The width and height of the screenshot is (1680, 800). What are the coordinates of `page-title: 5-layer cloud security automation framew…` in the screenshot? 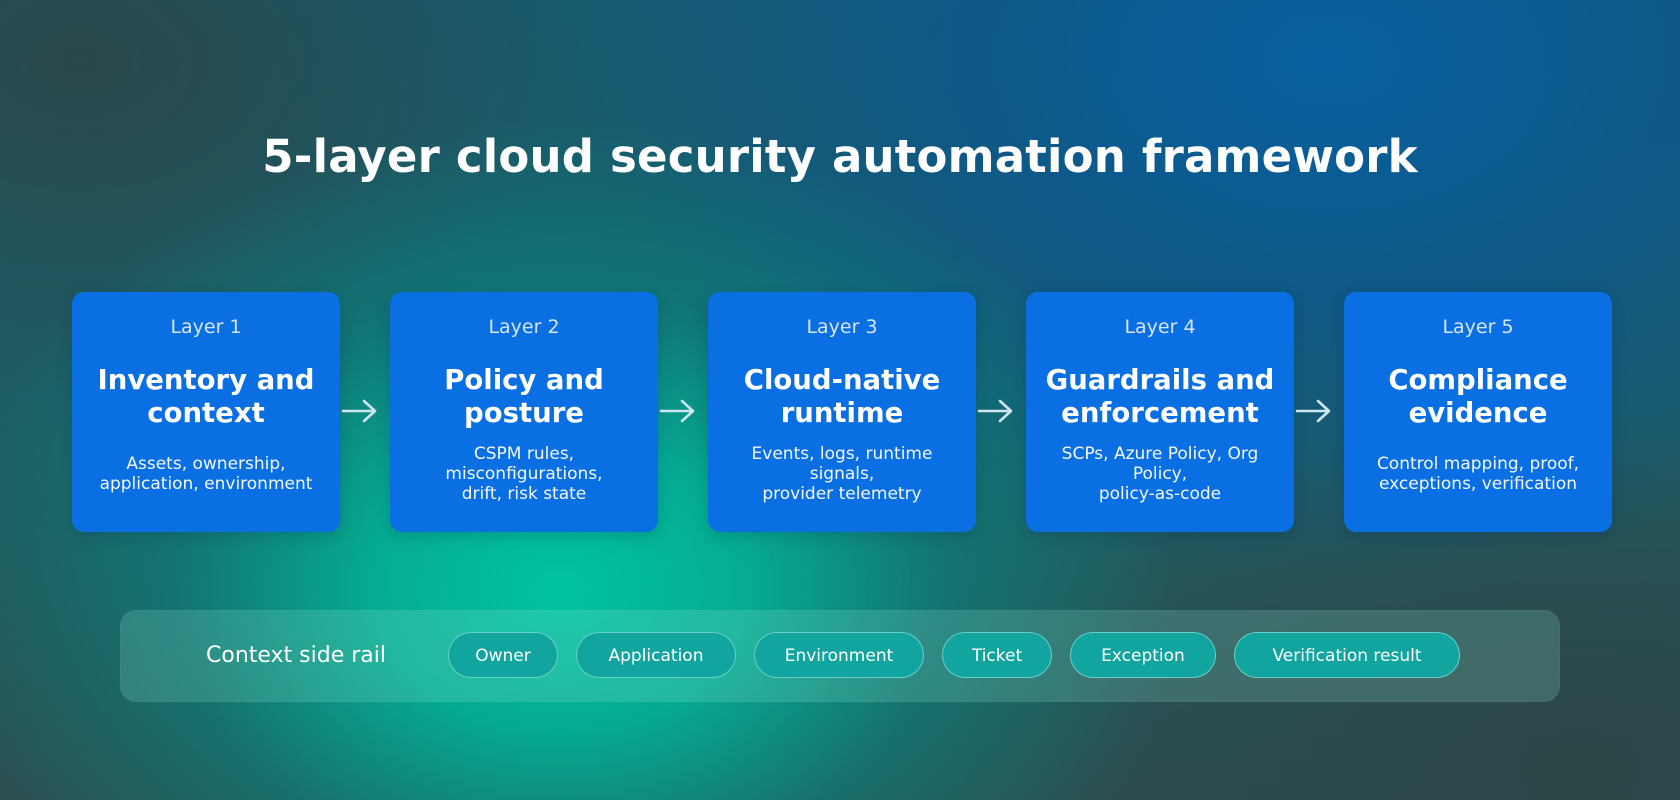 It's located at (840, 156).